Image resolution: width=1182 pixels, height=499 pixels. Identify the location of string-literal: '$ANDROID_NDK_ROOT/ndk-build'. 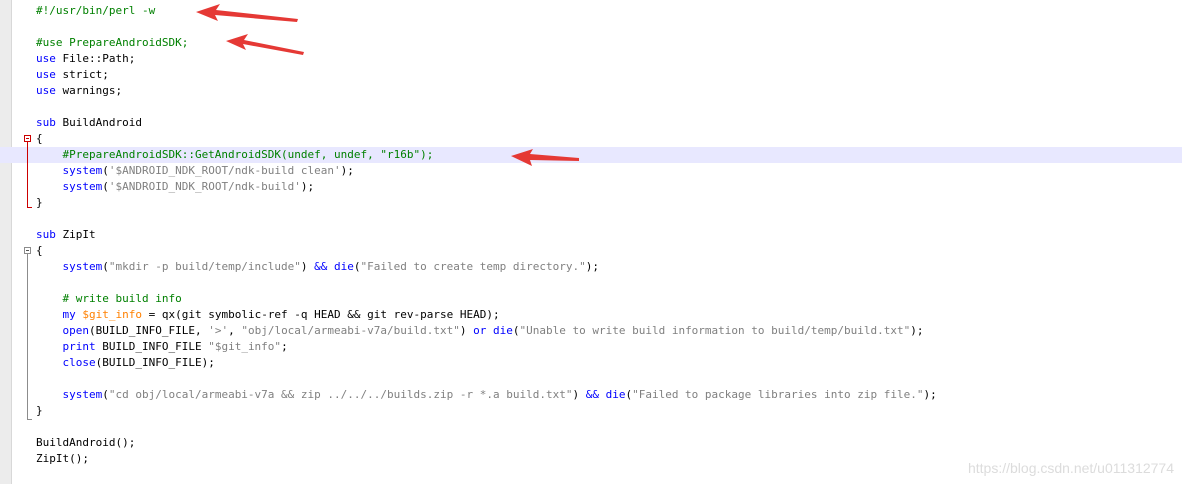
(204, 186).